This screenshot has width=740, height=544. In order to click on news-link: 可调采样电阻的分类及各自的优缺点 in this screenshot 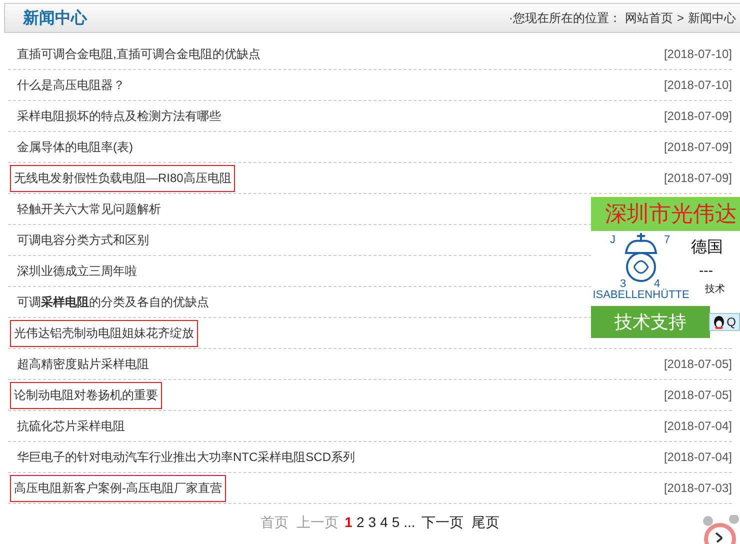, I will do `click(113, 302)`.